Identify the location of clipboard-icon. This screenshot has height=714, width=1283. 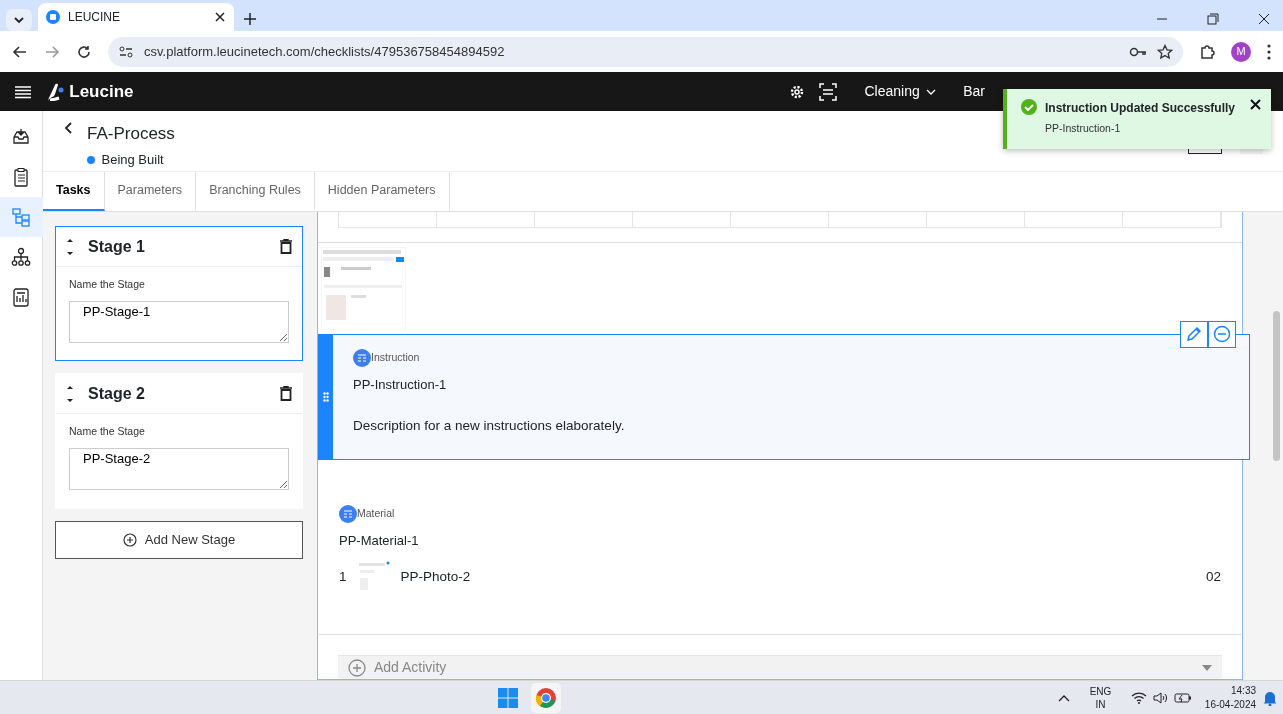
(21, 177).